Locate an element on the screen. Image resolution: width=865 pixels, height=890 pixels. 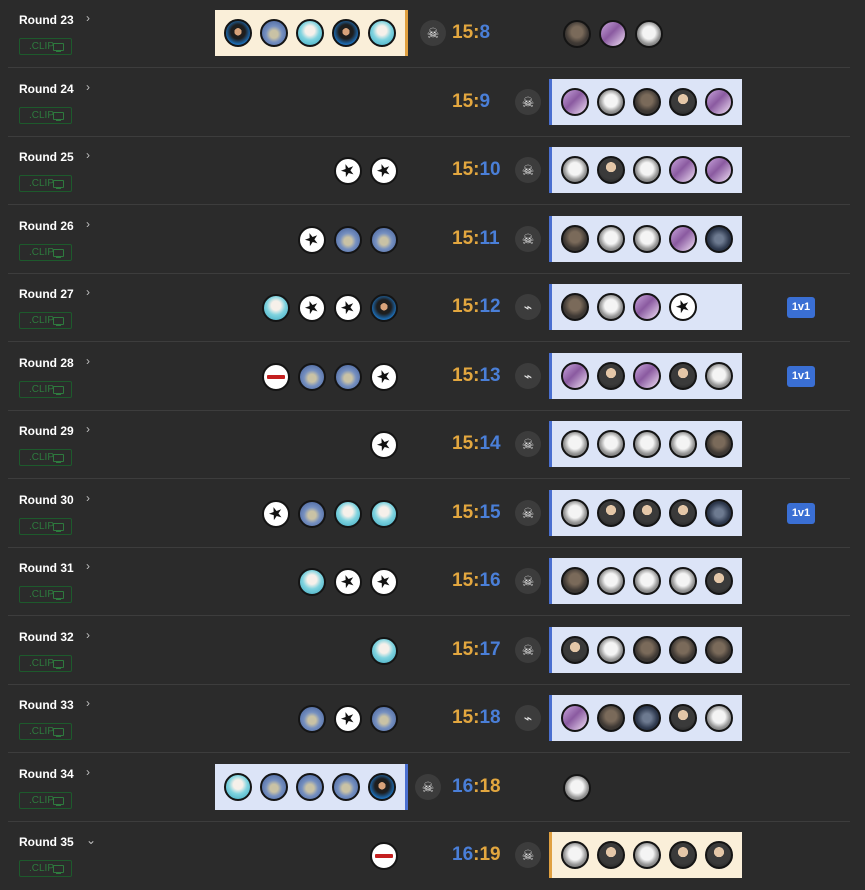
round-row: Round 34 › .CLIP ☠ 16:18 is located at coordinates (429, 788).